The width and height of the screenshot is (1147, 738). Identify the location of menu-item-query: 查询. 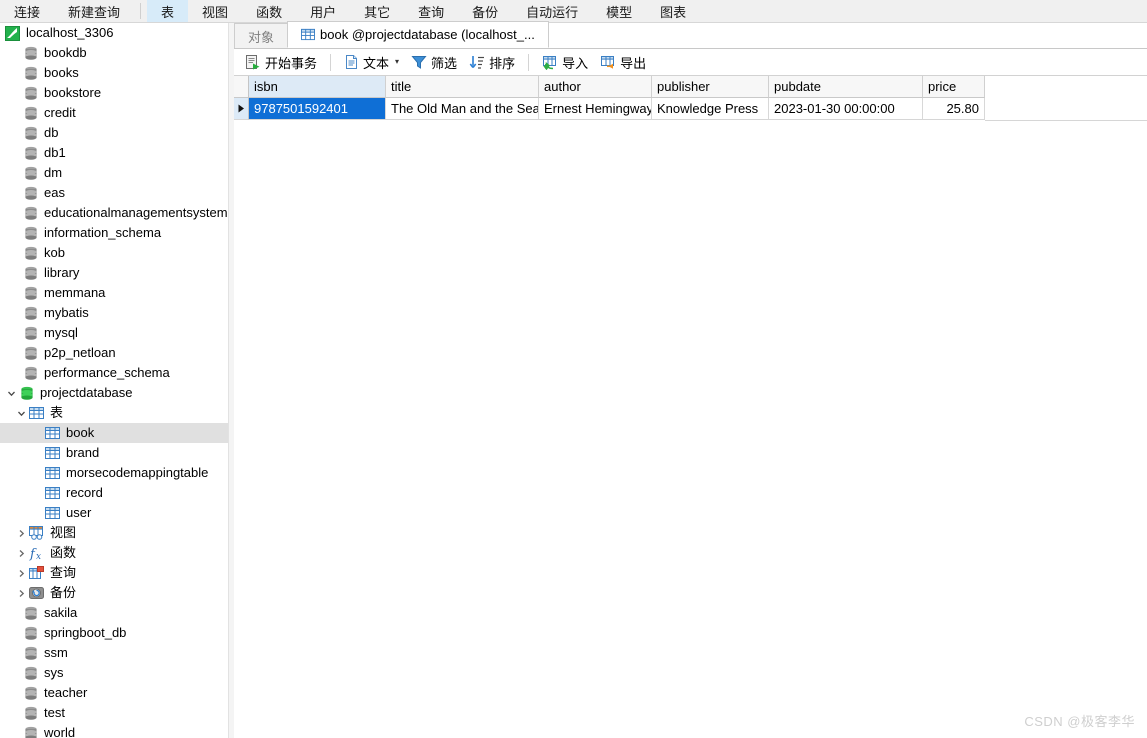
(431, 11).